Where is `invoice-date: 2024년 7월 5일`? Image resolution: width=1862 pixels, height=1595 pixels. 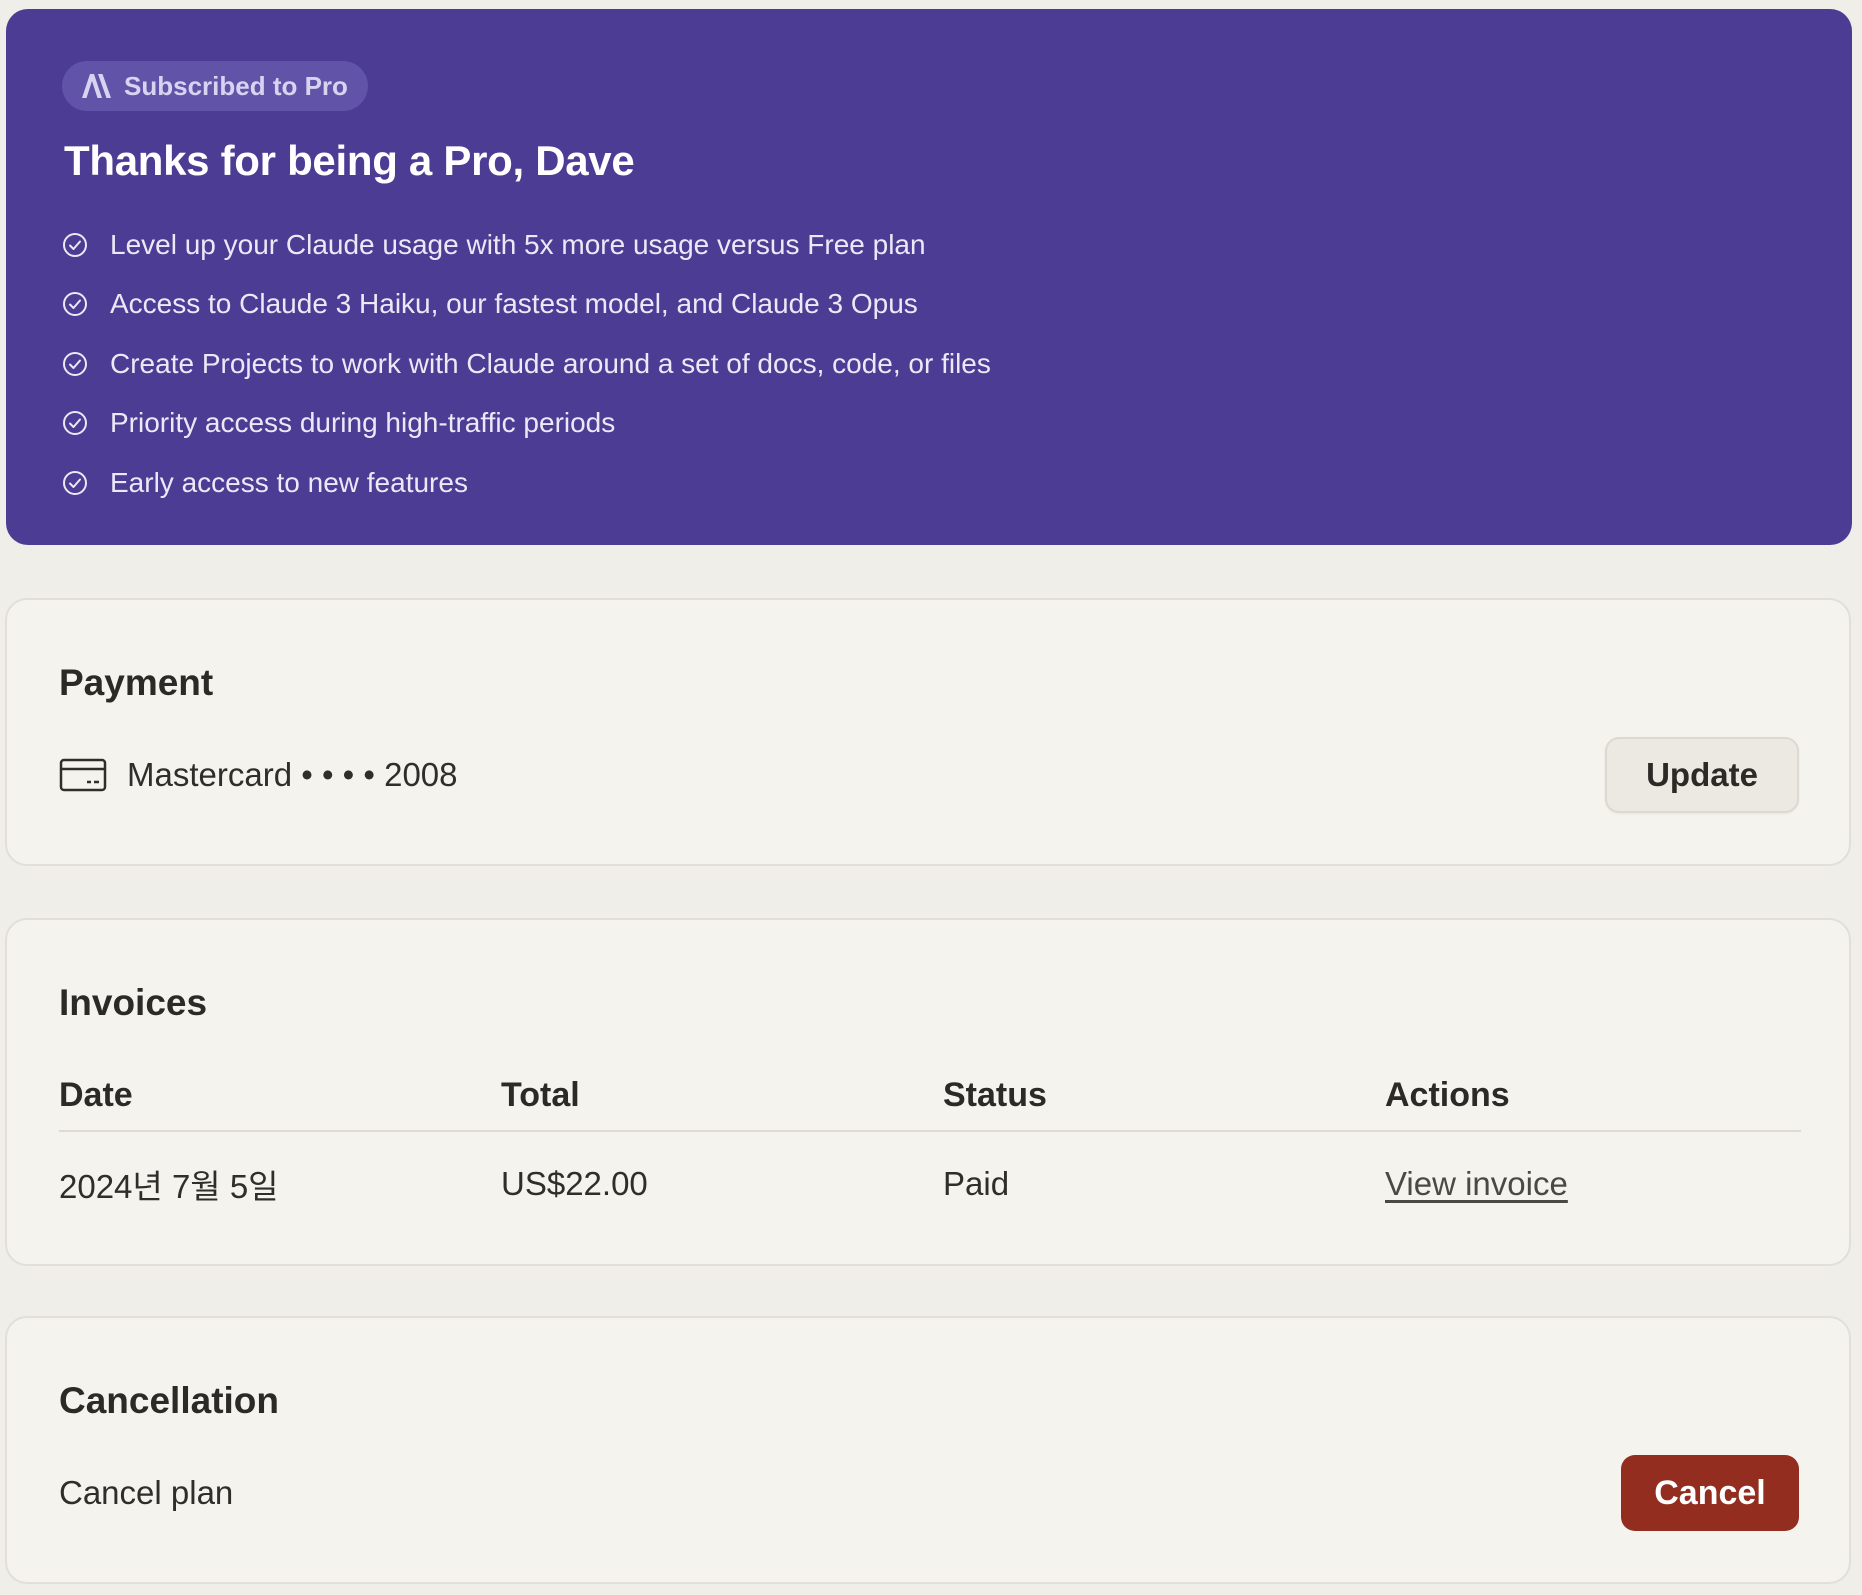
invoice-date: 2024년 7월 5일 is located at coordinates (169, 1186).